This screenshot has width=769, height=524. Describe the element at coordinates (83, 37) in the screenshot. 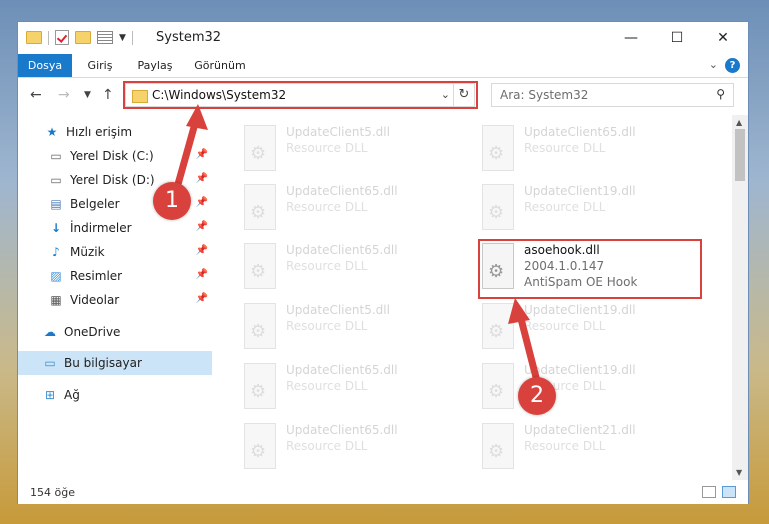

I see `new-folder-icon` at that location.